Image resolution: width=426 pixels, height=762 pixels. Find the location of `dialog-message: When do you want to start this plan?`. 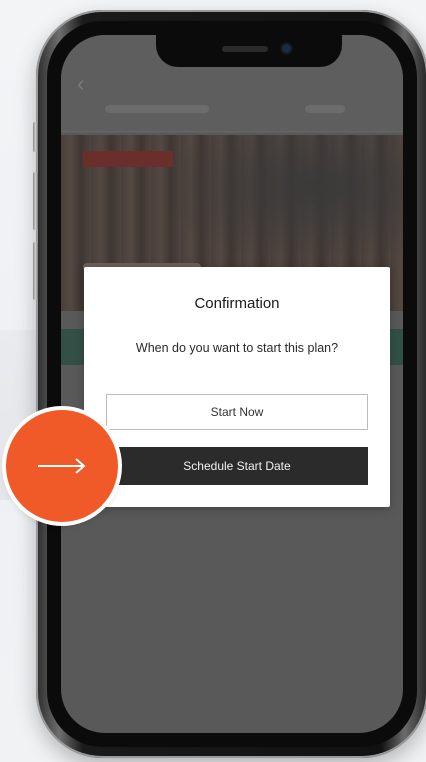

dialog-message: When do you want to start this plan? is located at coordinates (237, 348).